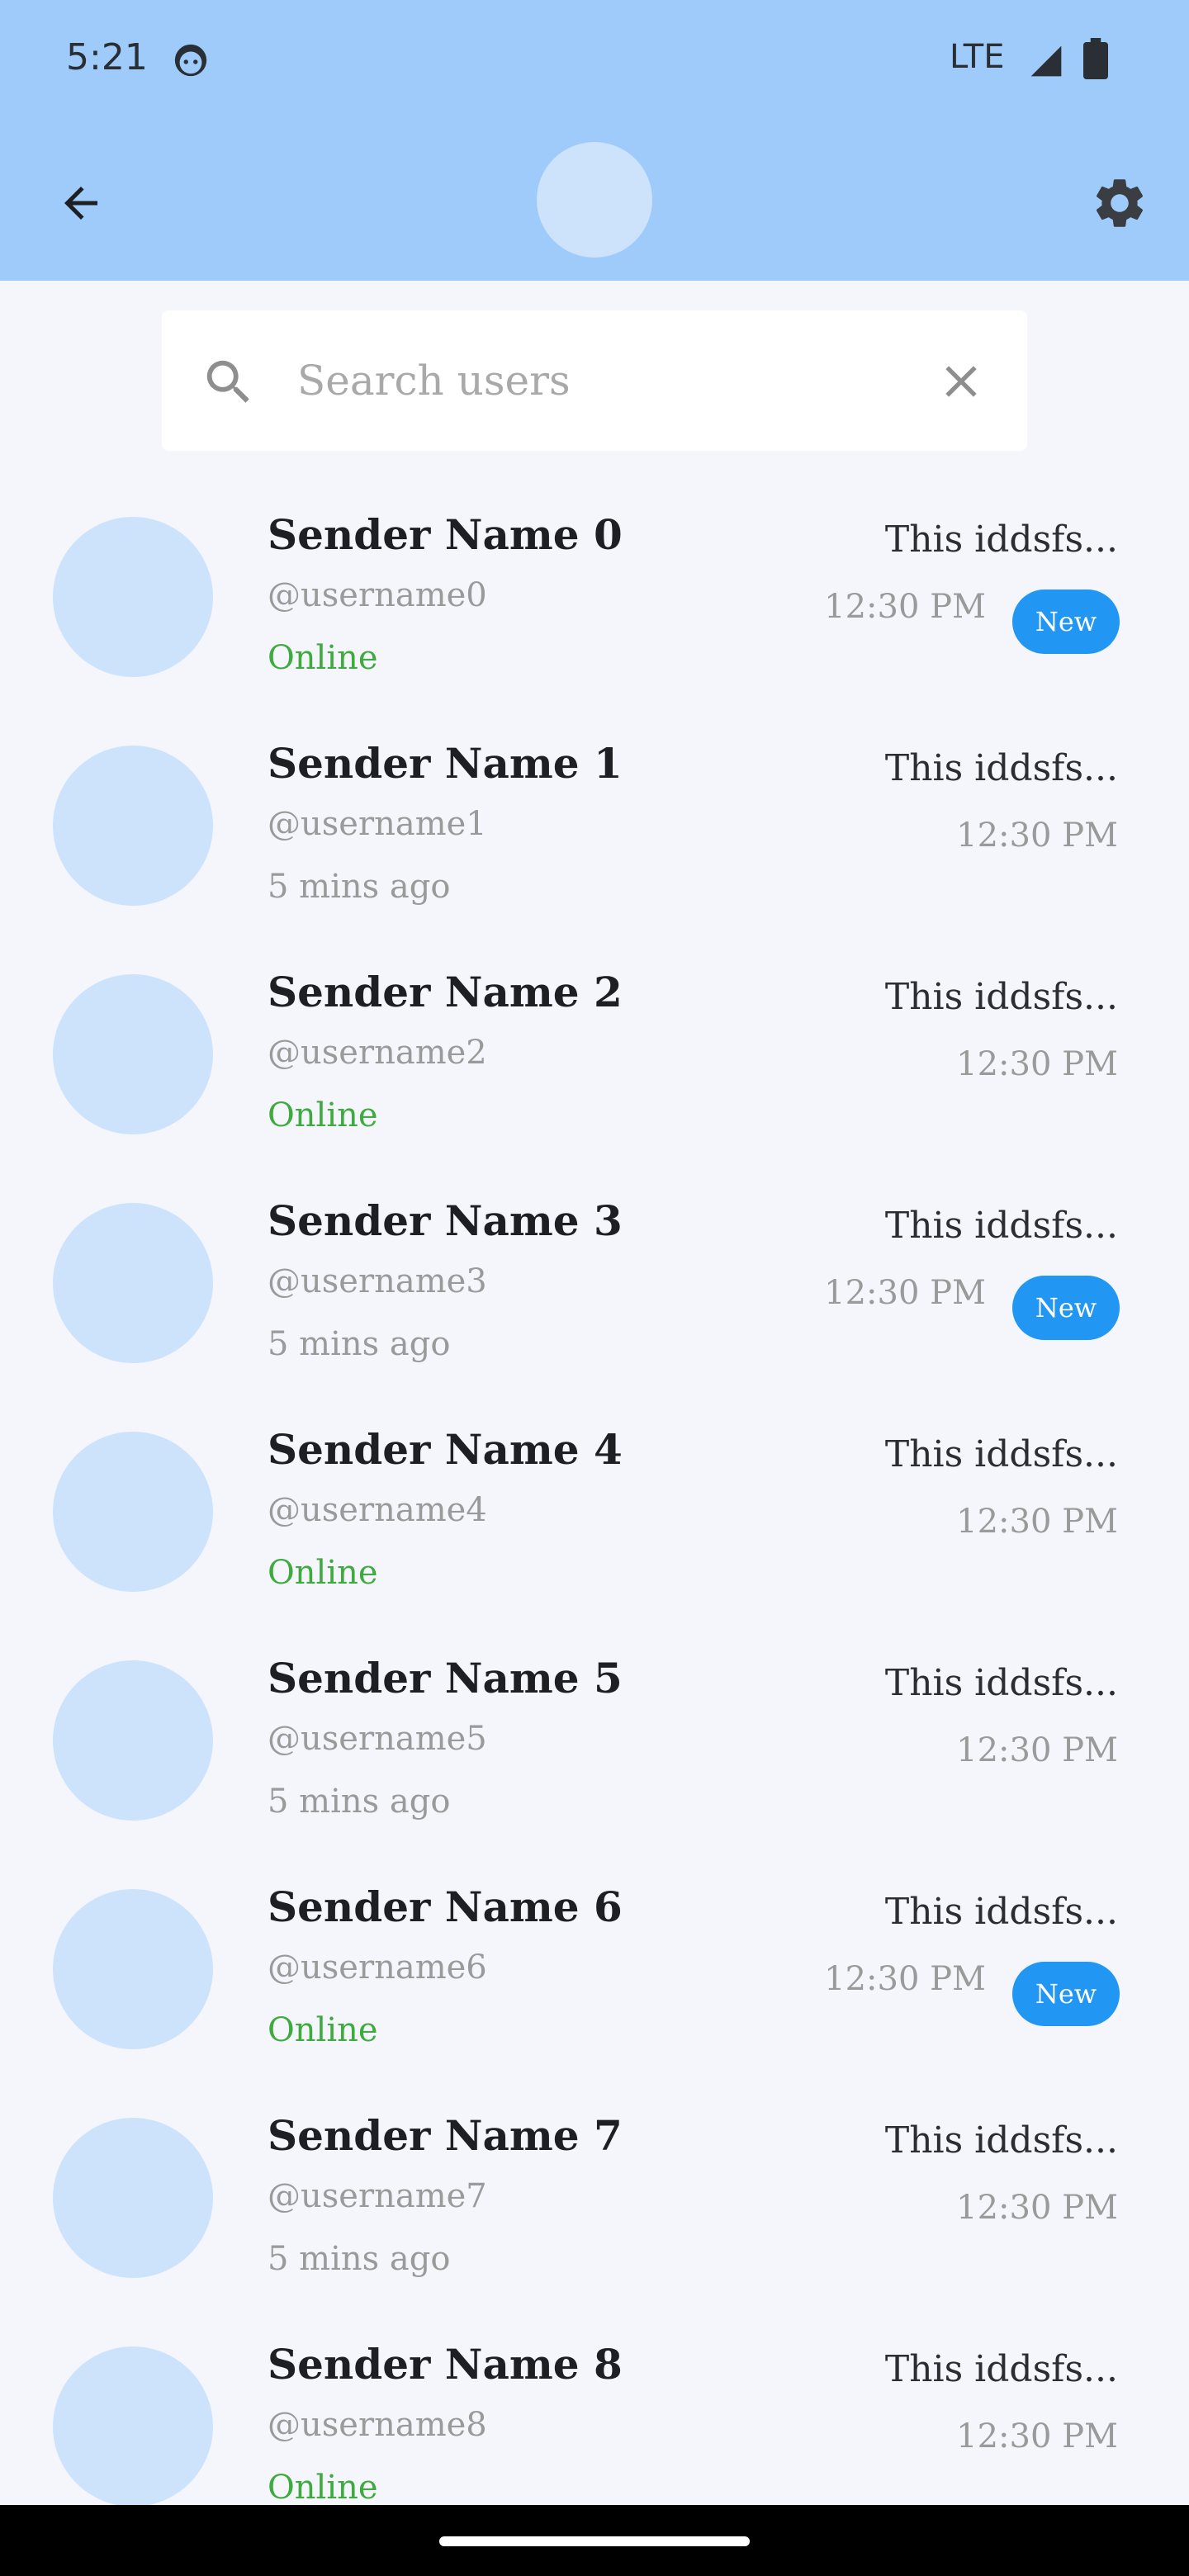 The height and width of the screenshot is (2576, 1189). I want to click on sender-name: Sender Name 7, so click(445, 2135).